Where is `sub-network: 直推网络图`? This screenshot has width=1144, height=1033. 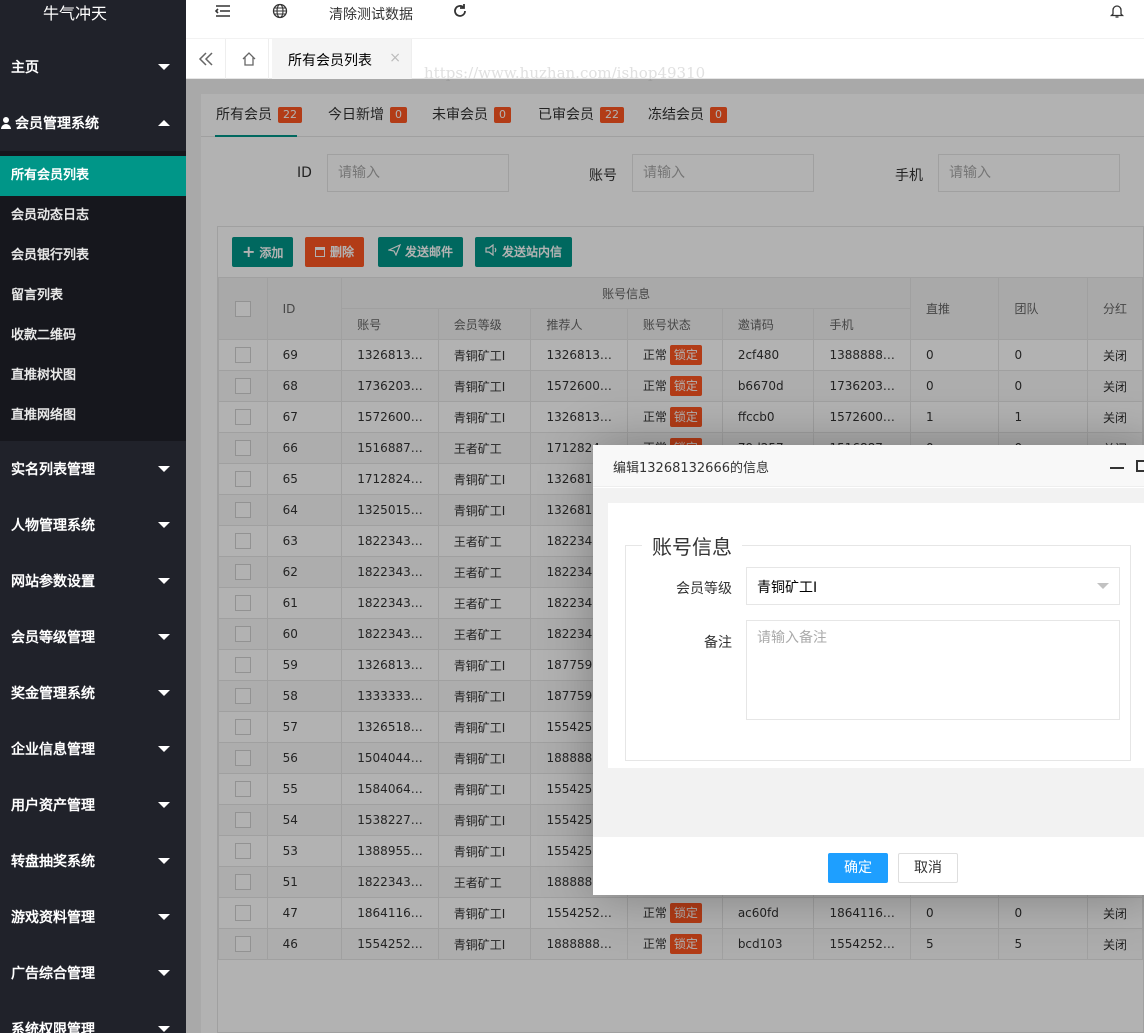
sub-network: 直推网络图 is located at coordinates (93, 416).